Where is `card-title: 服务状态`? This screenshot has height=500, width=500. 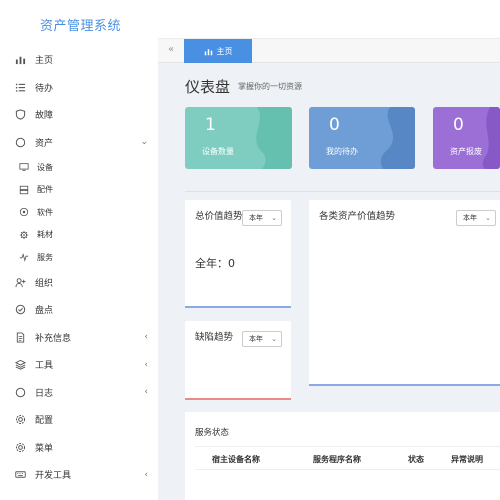 card-title: 服务状态 is located at coordinates (212, 433).